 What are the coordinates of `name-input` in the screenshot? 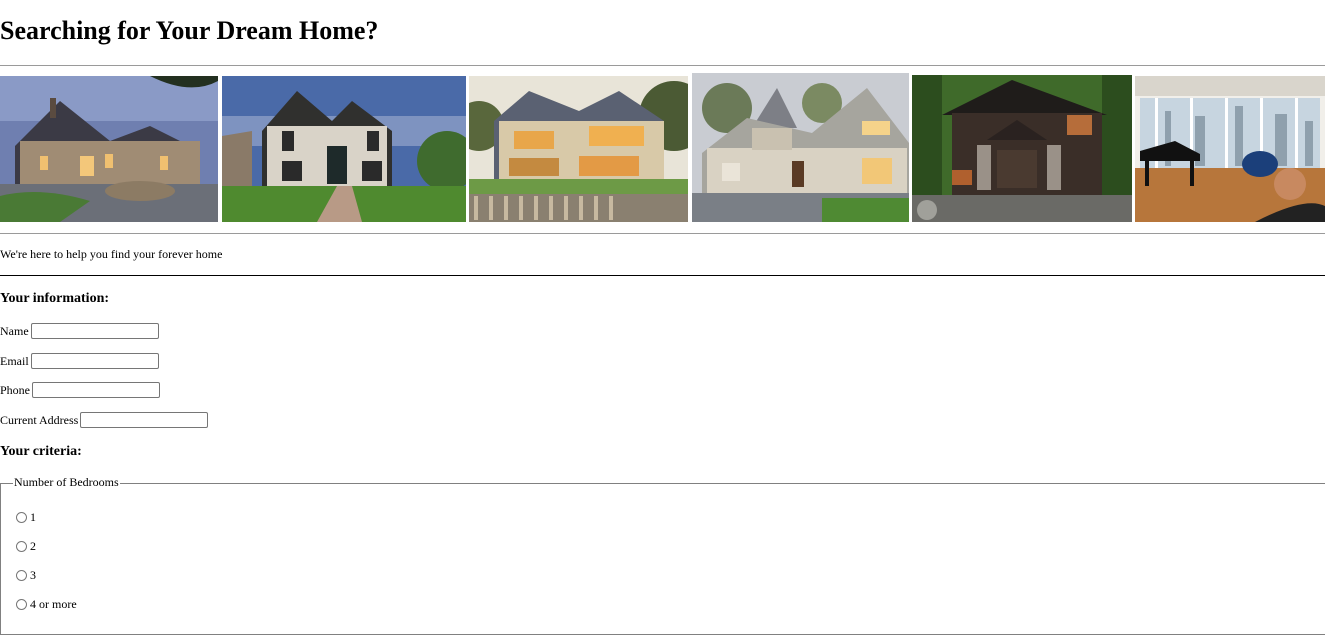 It's located at (94, 331).